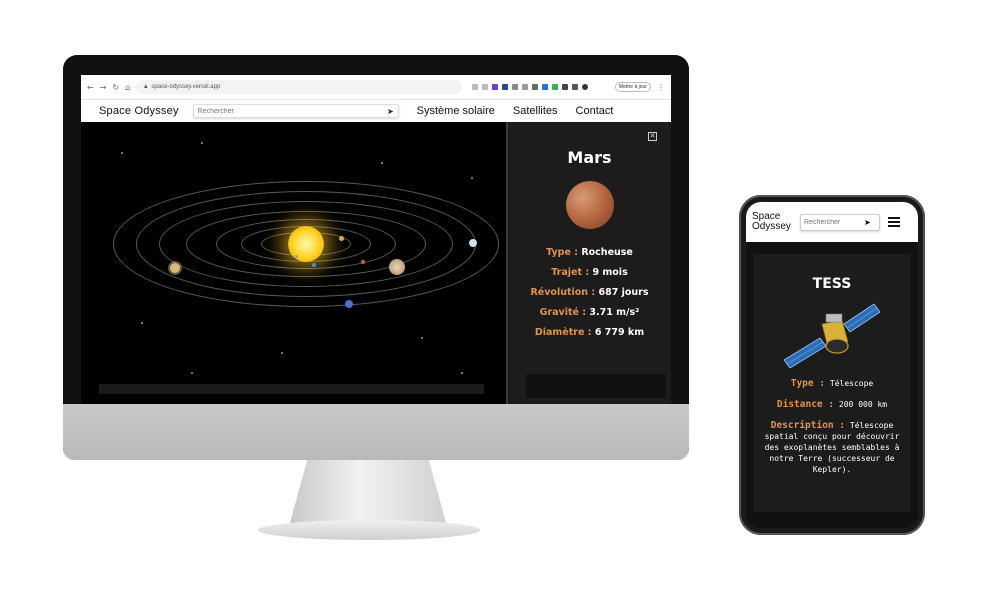 The height and width of the screenshot is (600, 1000). Describe the element at coordinates (832, 335) in the screenshot. I see `satellite-image` at that location.